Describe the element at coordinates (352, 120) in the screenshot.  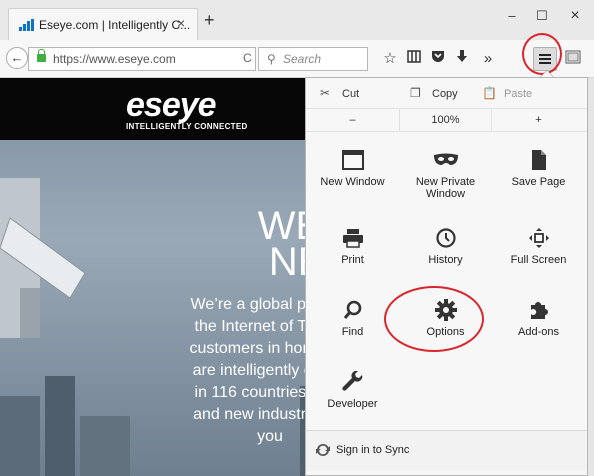
I see `zoom-out-button: –` at that location.